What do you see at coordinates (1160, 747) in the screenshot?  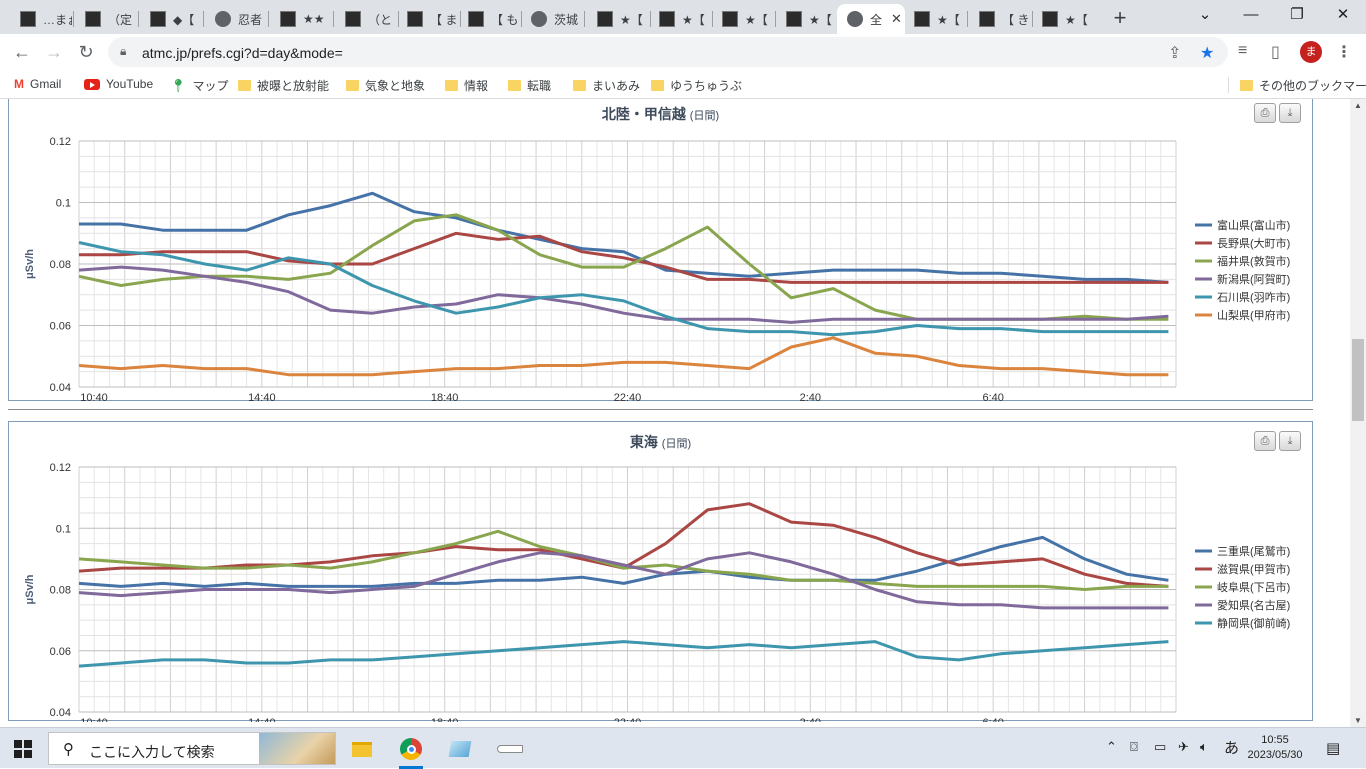 I see `battery-icon: ▭` at bounding box center [1160, 747].